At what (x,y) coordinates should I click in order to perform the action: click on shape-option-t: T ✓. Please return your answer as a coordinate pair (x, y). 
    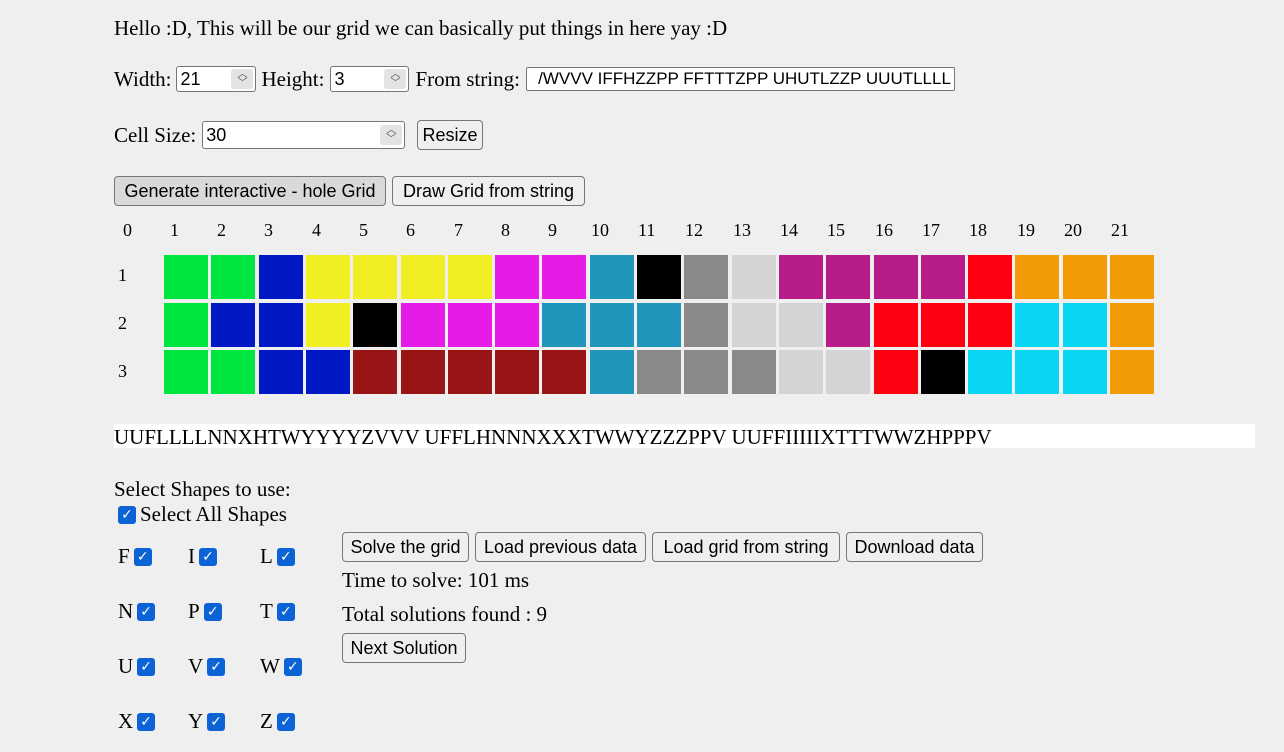
    Looking at the image, I should click on (277, 611).